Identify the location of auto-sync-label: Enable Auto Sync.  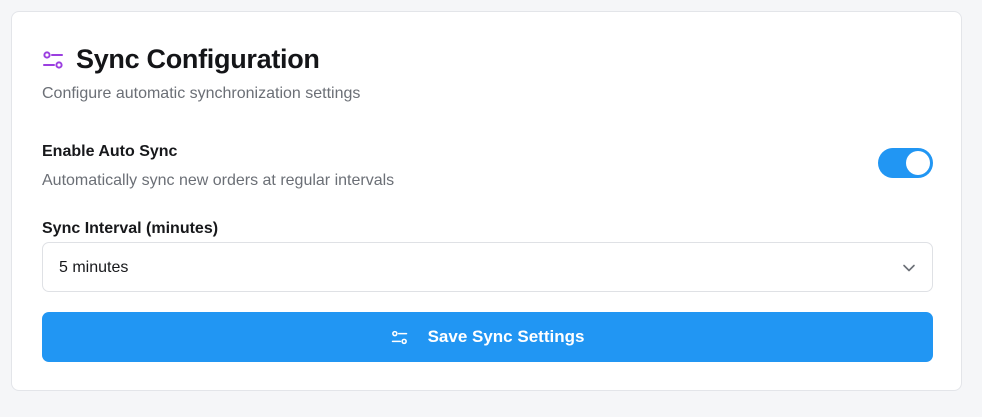
(110, 151).